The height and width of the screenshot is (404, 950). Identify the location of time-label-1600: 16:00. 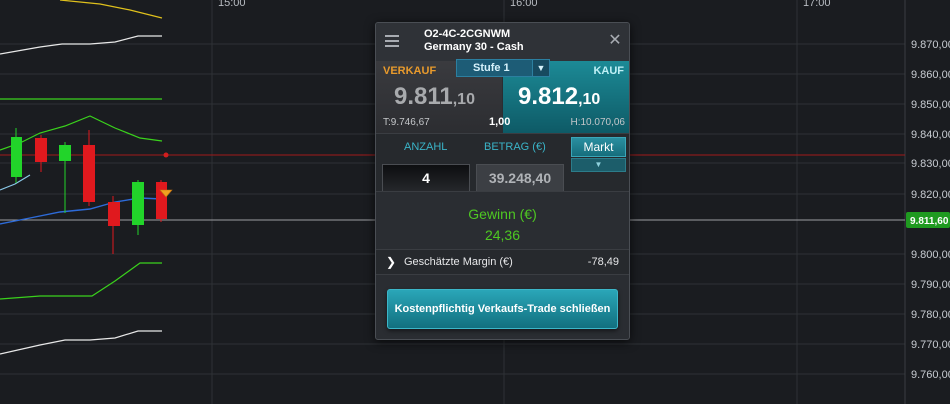
(524, 4).